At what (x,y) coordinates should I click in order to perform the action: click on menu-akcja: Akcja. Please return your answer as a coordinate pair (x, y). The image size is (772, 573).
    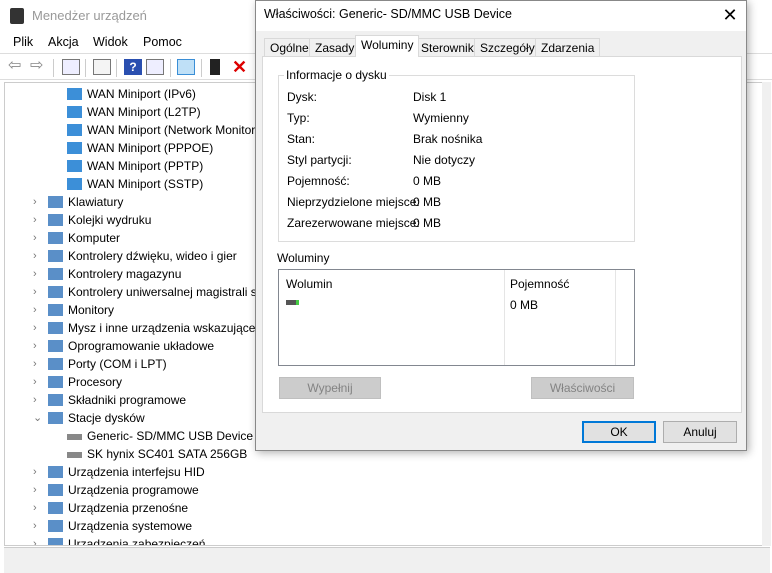
    Looking at the image, I should click on (63, 42).